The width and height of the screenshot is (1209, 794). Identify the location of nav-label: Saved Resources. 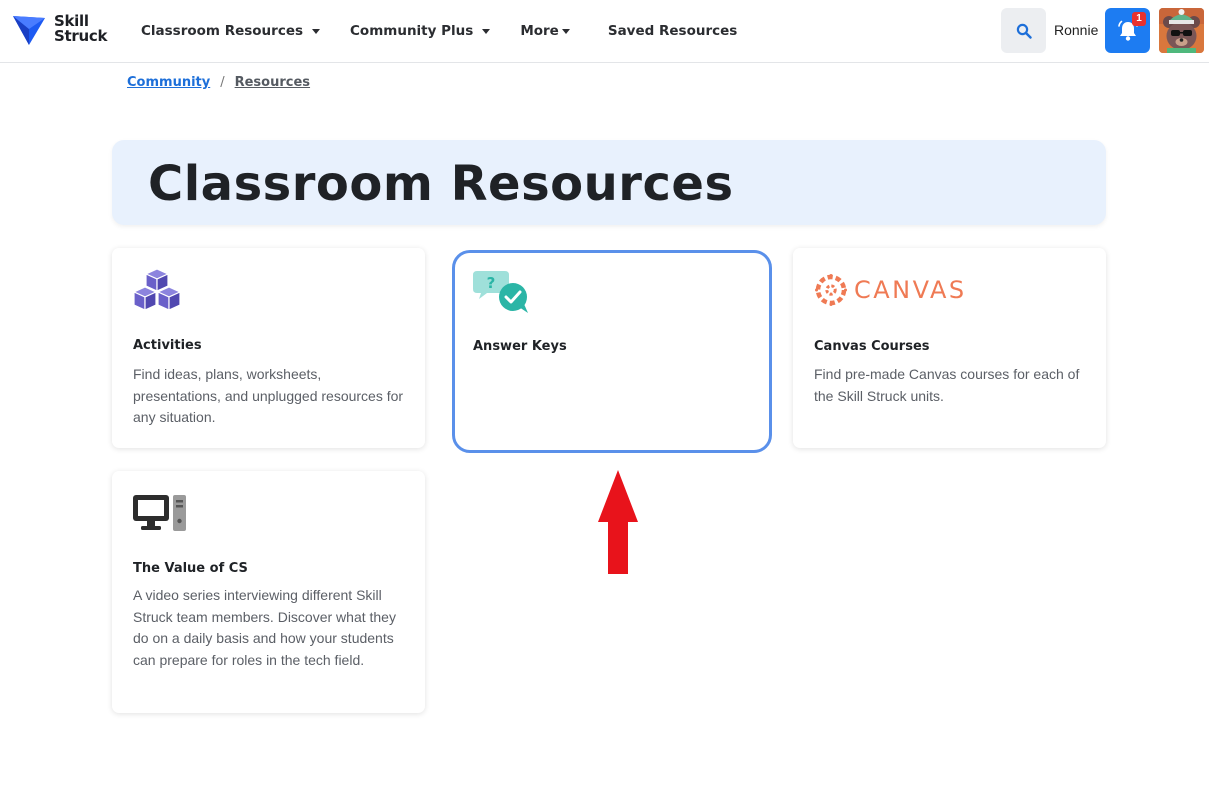
(672, 31).